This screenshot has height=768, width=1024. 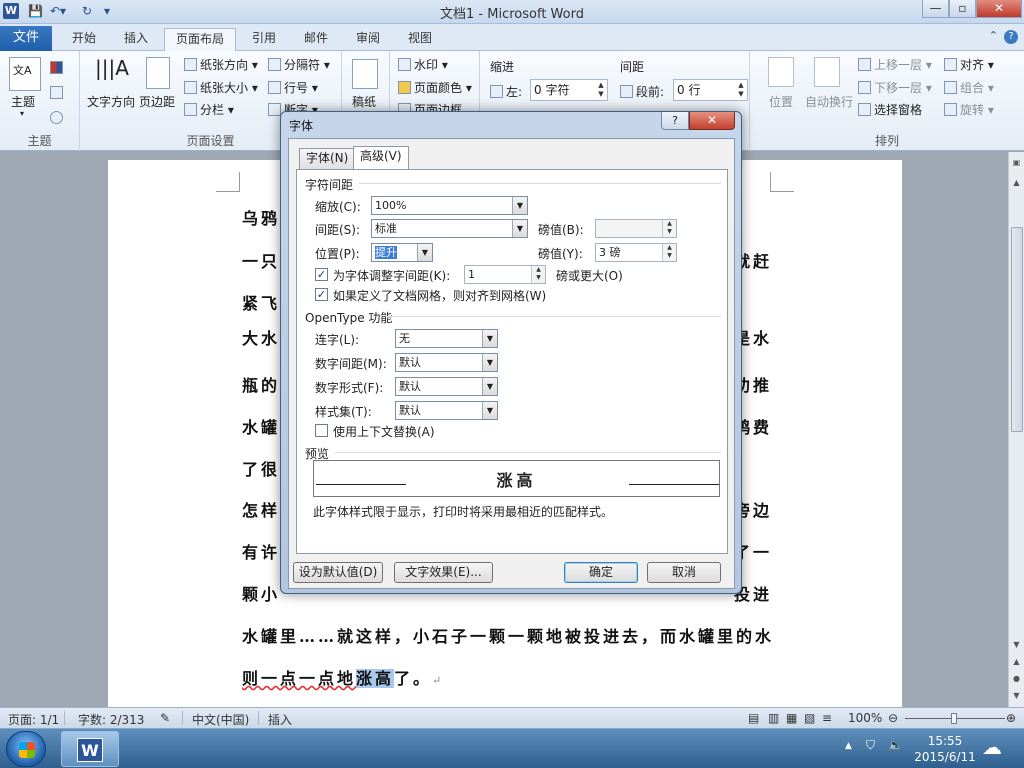 What do you see at coordinates (446, 338) in the screenshot?
I see `ligatures-select: 无 ▼` at bounding box center [446, 338].